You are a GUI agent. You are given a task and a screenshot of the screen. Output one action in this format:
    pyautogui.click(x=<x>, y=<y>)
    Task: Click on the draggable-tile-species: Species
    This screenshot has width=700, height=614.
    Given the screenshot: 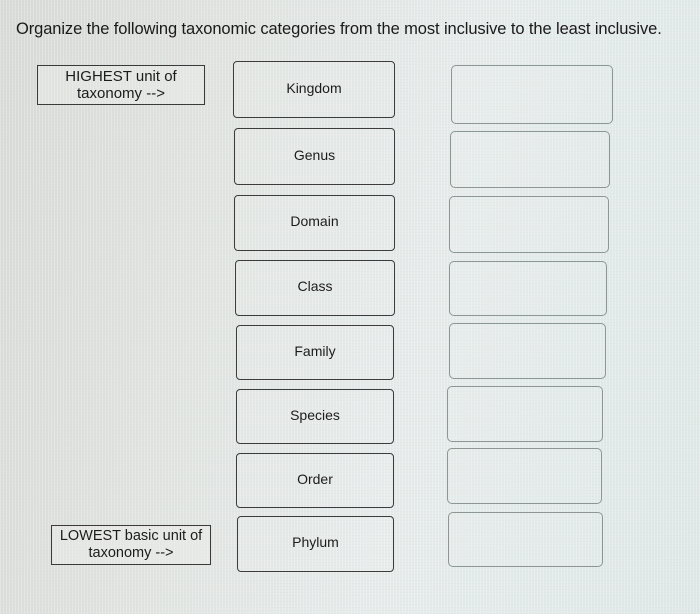 What is the action you would take?
    pyautogui.click(x=315, y=416)
    